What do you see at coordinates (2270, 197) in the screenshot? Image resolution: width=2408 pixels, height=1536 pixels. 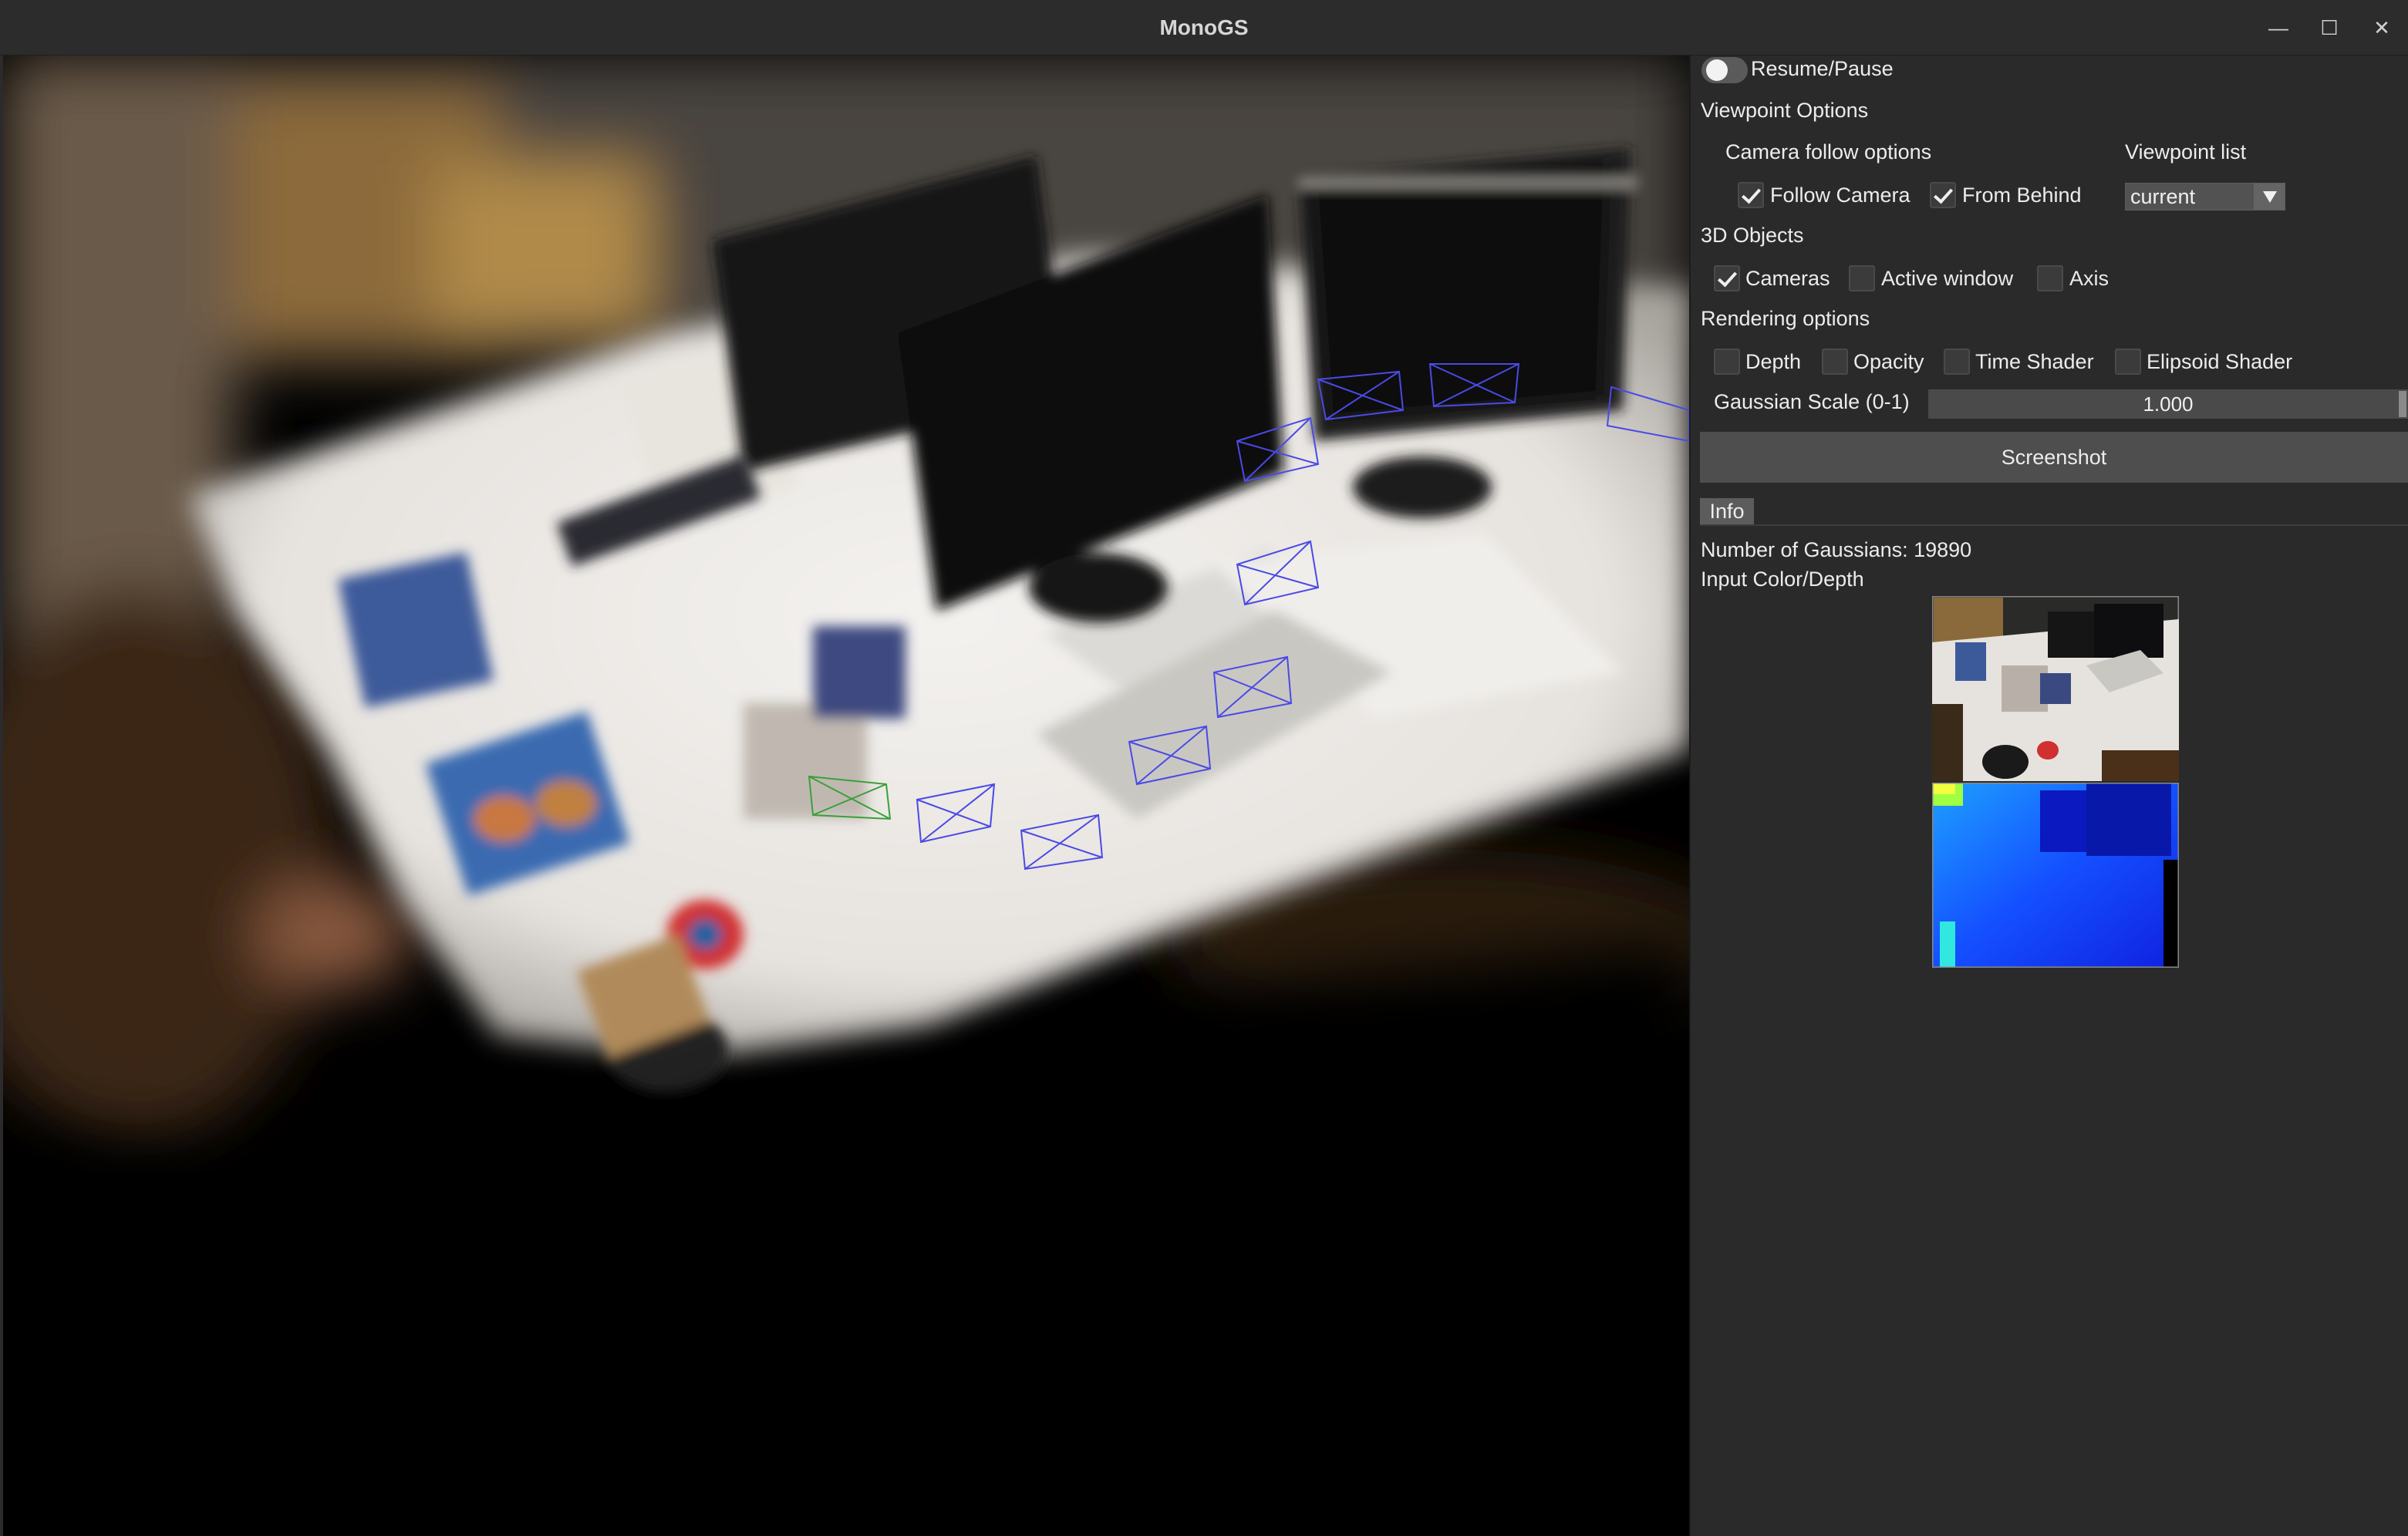 I see `chevron-down-icon` at bounding box center [2270, 197].